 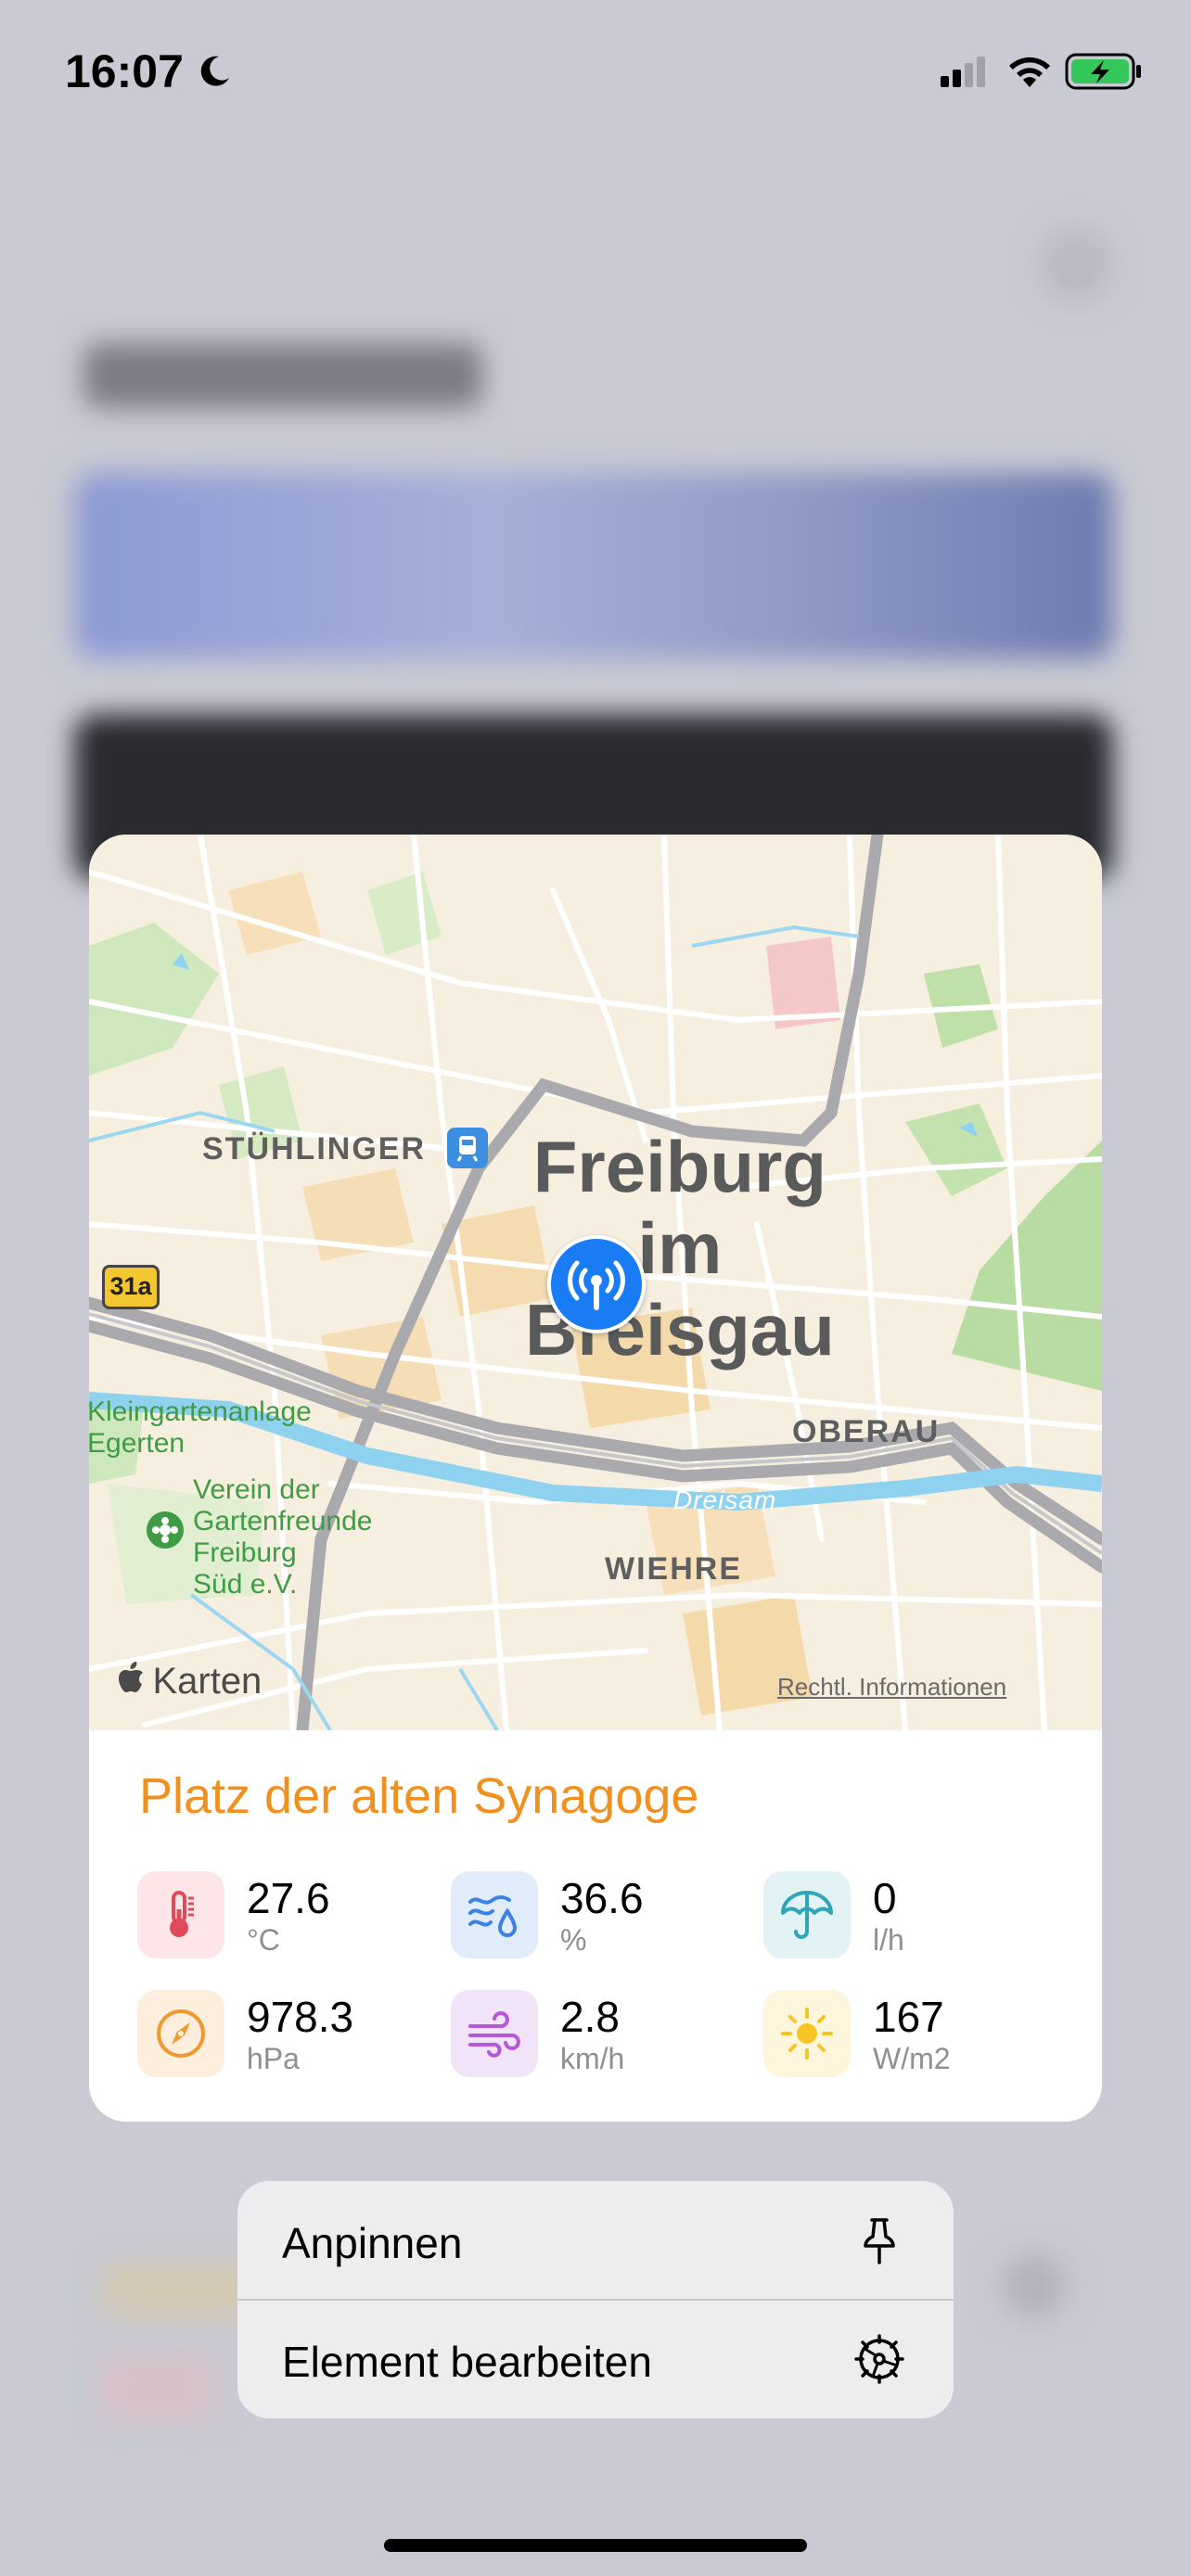 I want to click on map-district-label: WIEHRE, so click(x=673, y=1569).